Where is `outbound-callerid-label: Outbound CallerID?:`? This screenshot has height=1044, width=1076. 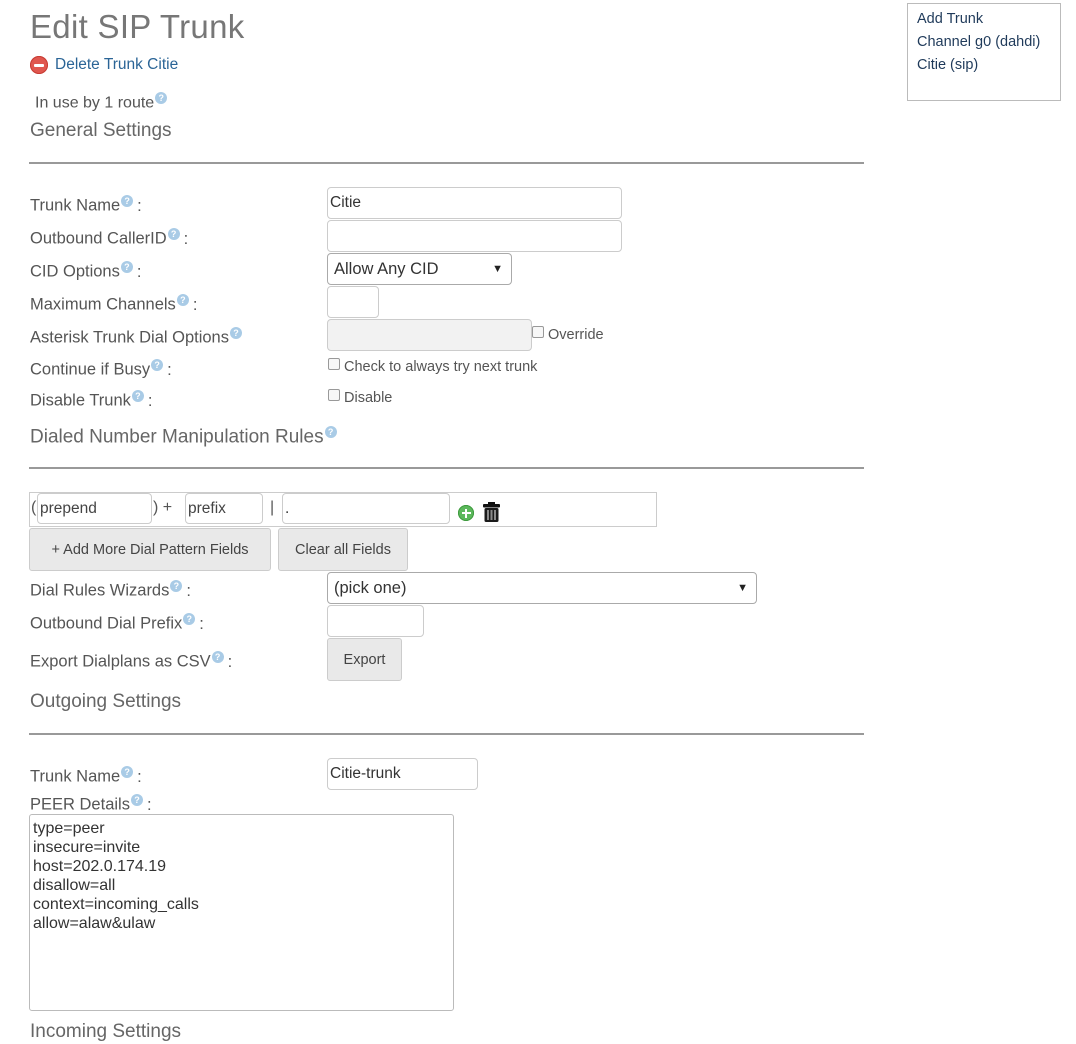 outbound-callerid-label: Outbound CallerID?: is located at coordinates (109, 238).